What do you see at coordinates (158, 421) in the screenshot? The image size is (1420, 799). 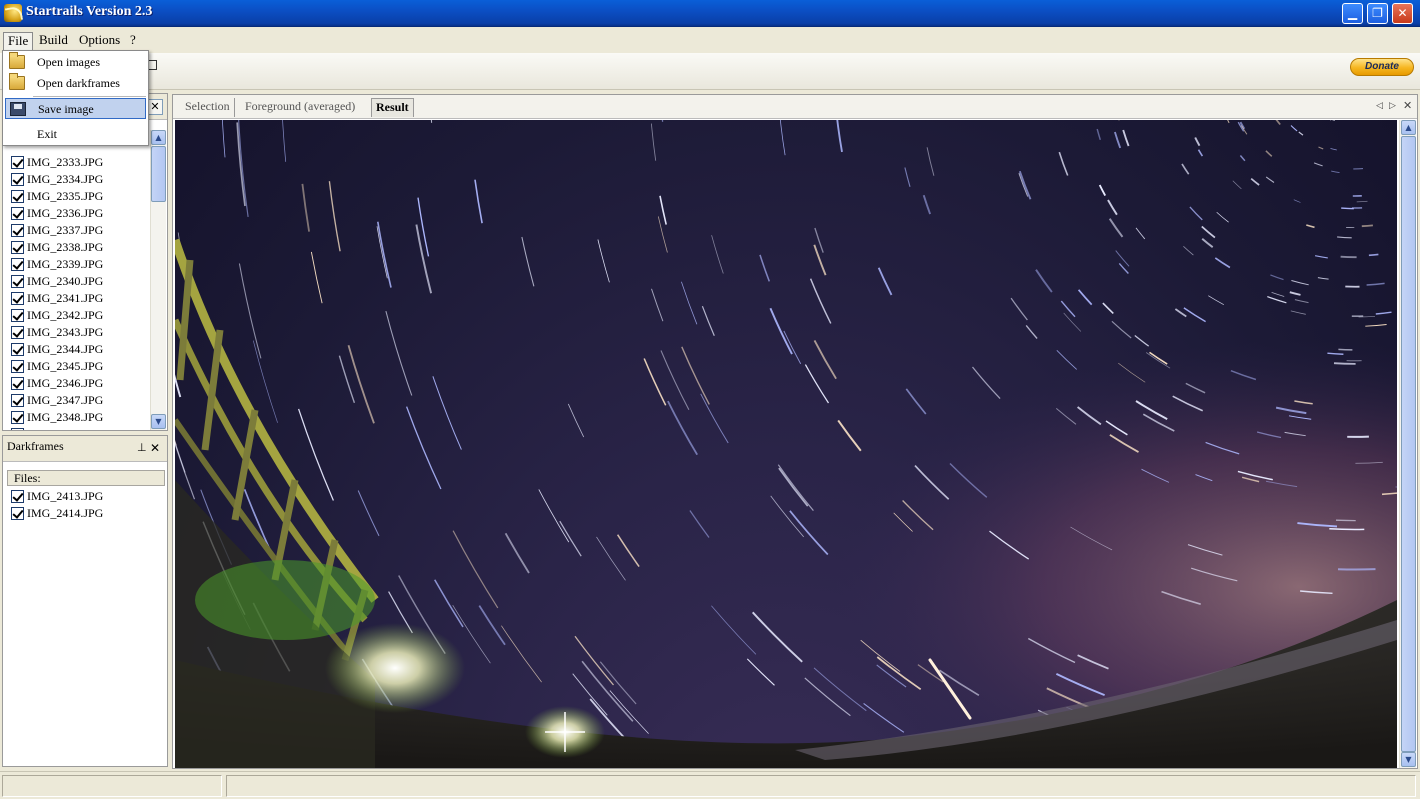 I see `scroll-down-arrow: ▼` at bounding box center [158, 421].